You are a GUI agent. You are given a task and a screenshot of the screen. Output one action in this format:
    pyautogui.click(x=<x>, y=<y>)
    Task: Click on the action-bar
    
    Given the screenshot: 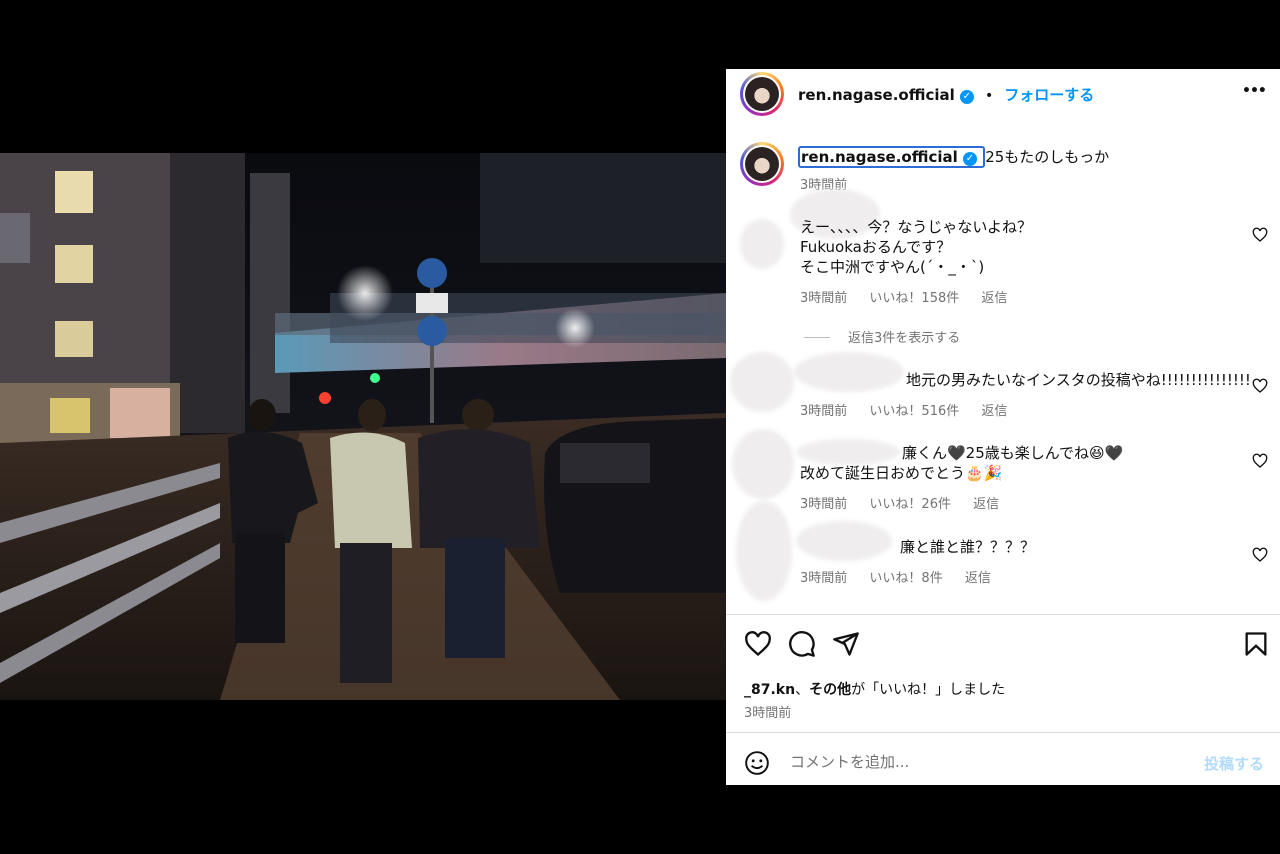 What is the action you would take?
    pyautogui.click(x=1003, y=650)
    